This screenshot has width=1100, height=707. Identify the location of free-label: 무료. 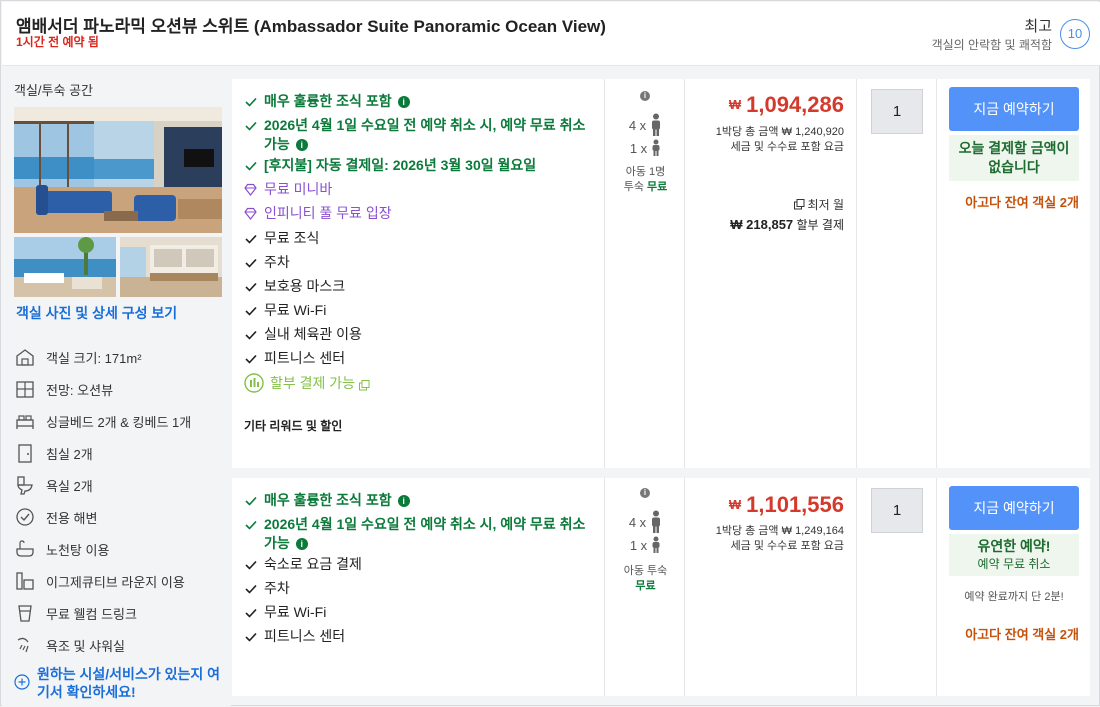
(645, 586).